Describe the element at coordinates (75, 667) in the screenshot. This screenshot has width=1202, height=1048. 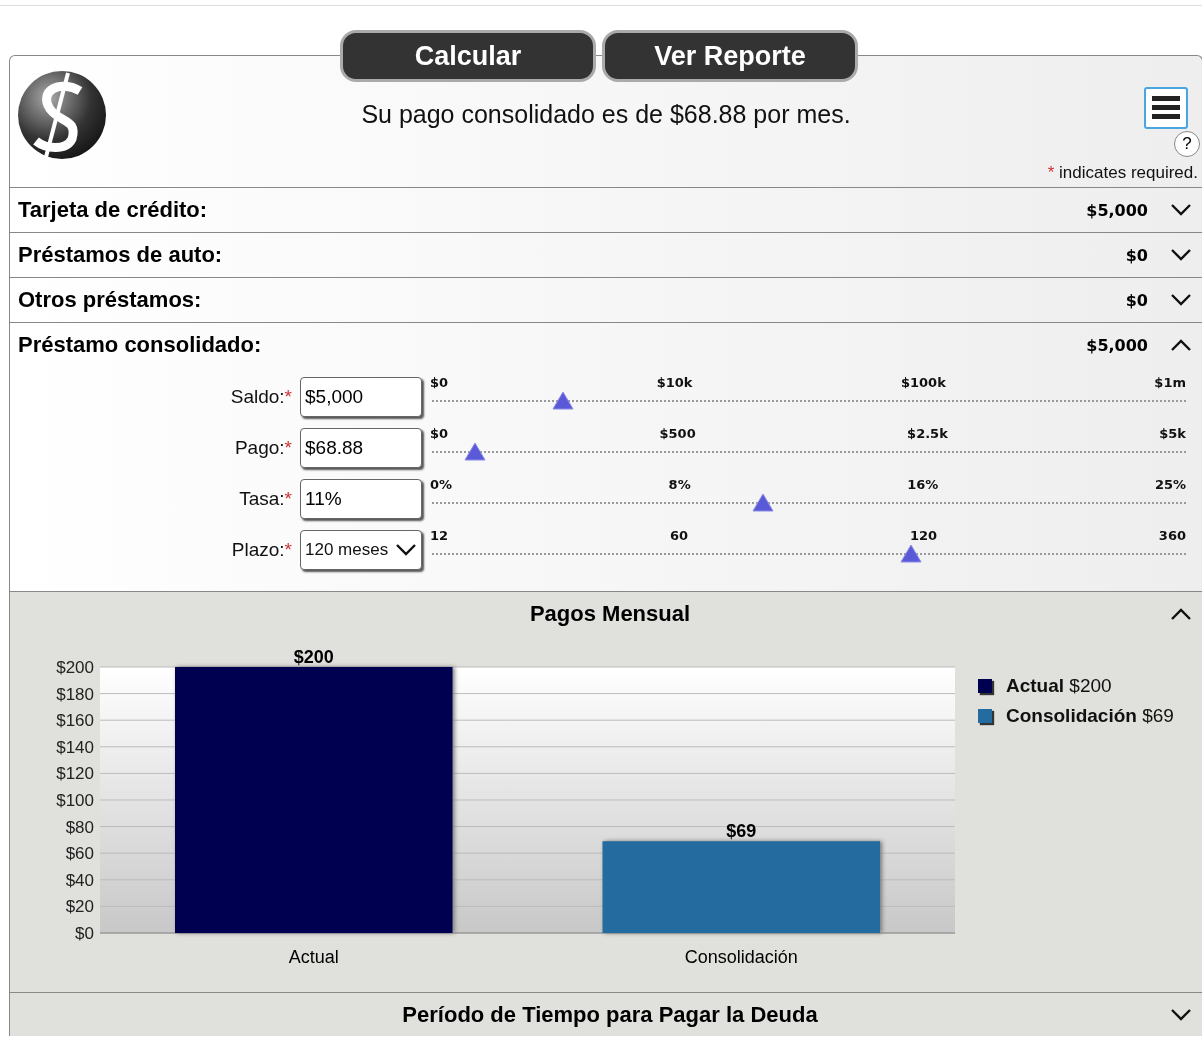
I see `axis-tick-label: $200` at that location.